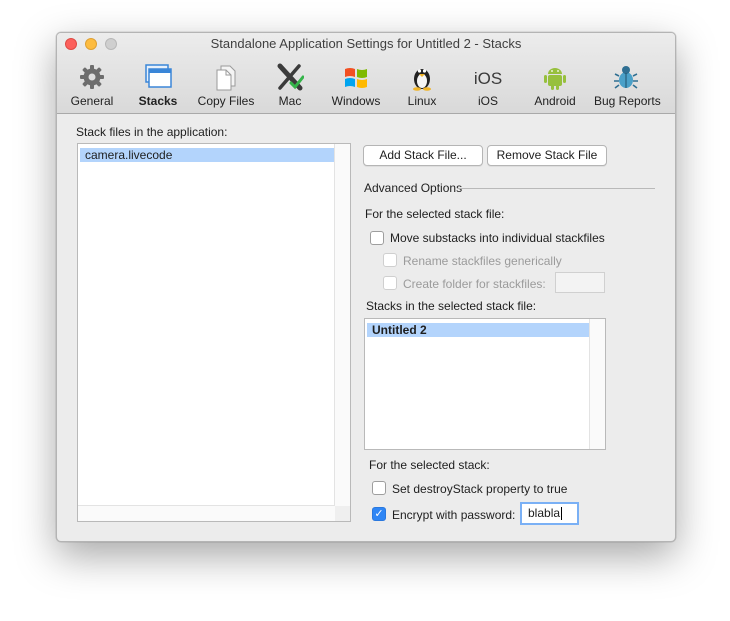  I want to click on toolbar-copy-files: Copy Files, so click(226, 87).